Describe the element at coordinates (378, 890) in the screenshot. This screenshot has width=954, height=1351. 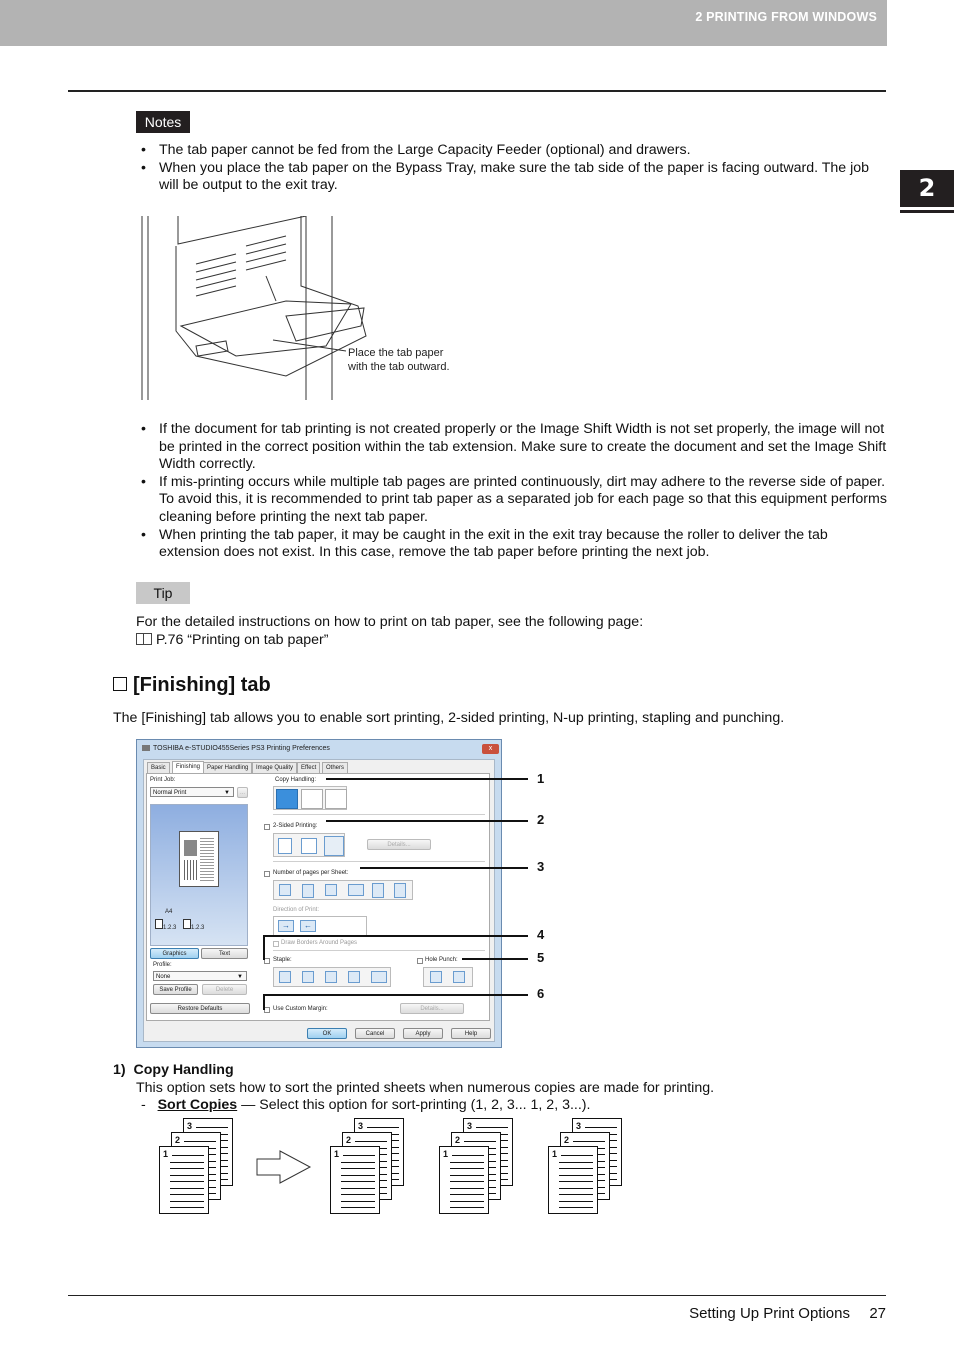
I see `nup-9-option` at that location.